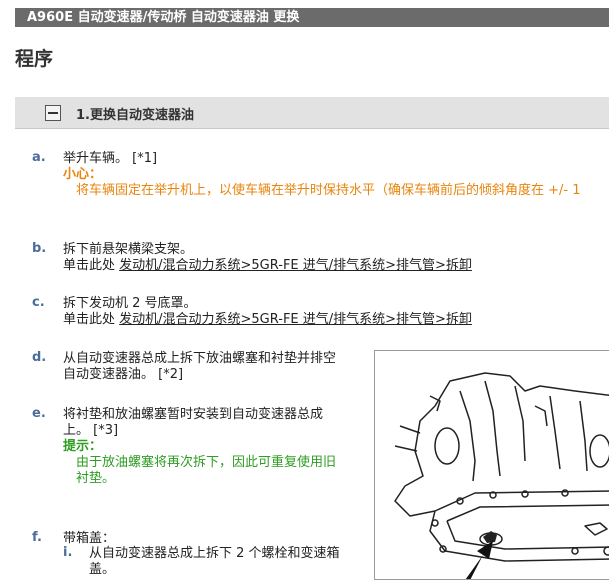 The image size is (609, 580). Describe the element at coordinates (37, 537) in the screenshot. I see `step-f-marker: f.` at that location.